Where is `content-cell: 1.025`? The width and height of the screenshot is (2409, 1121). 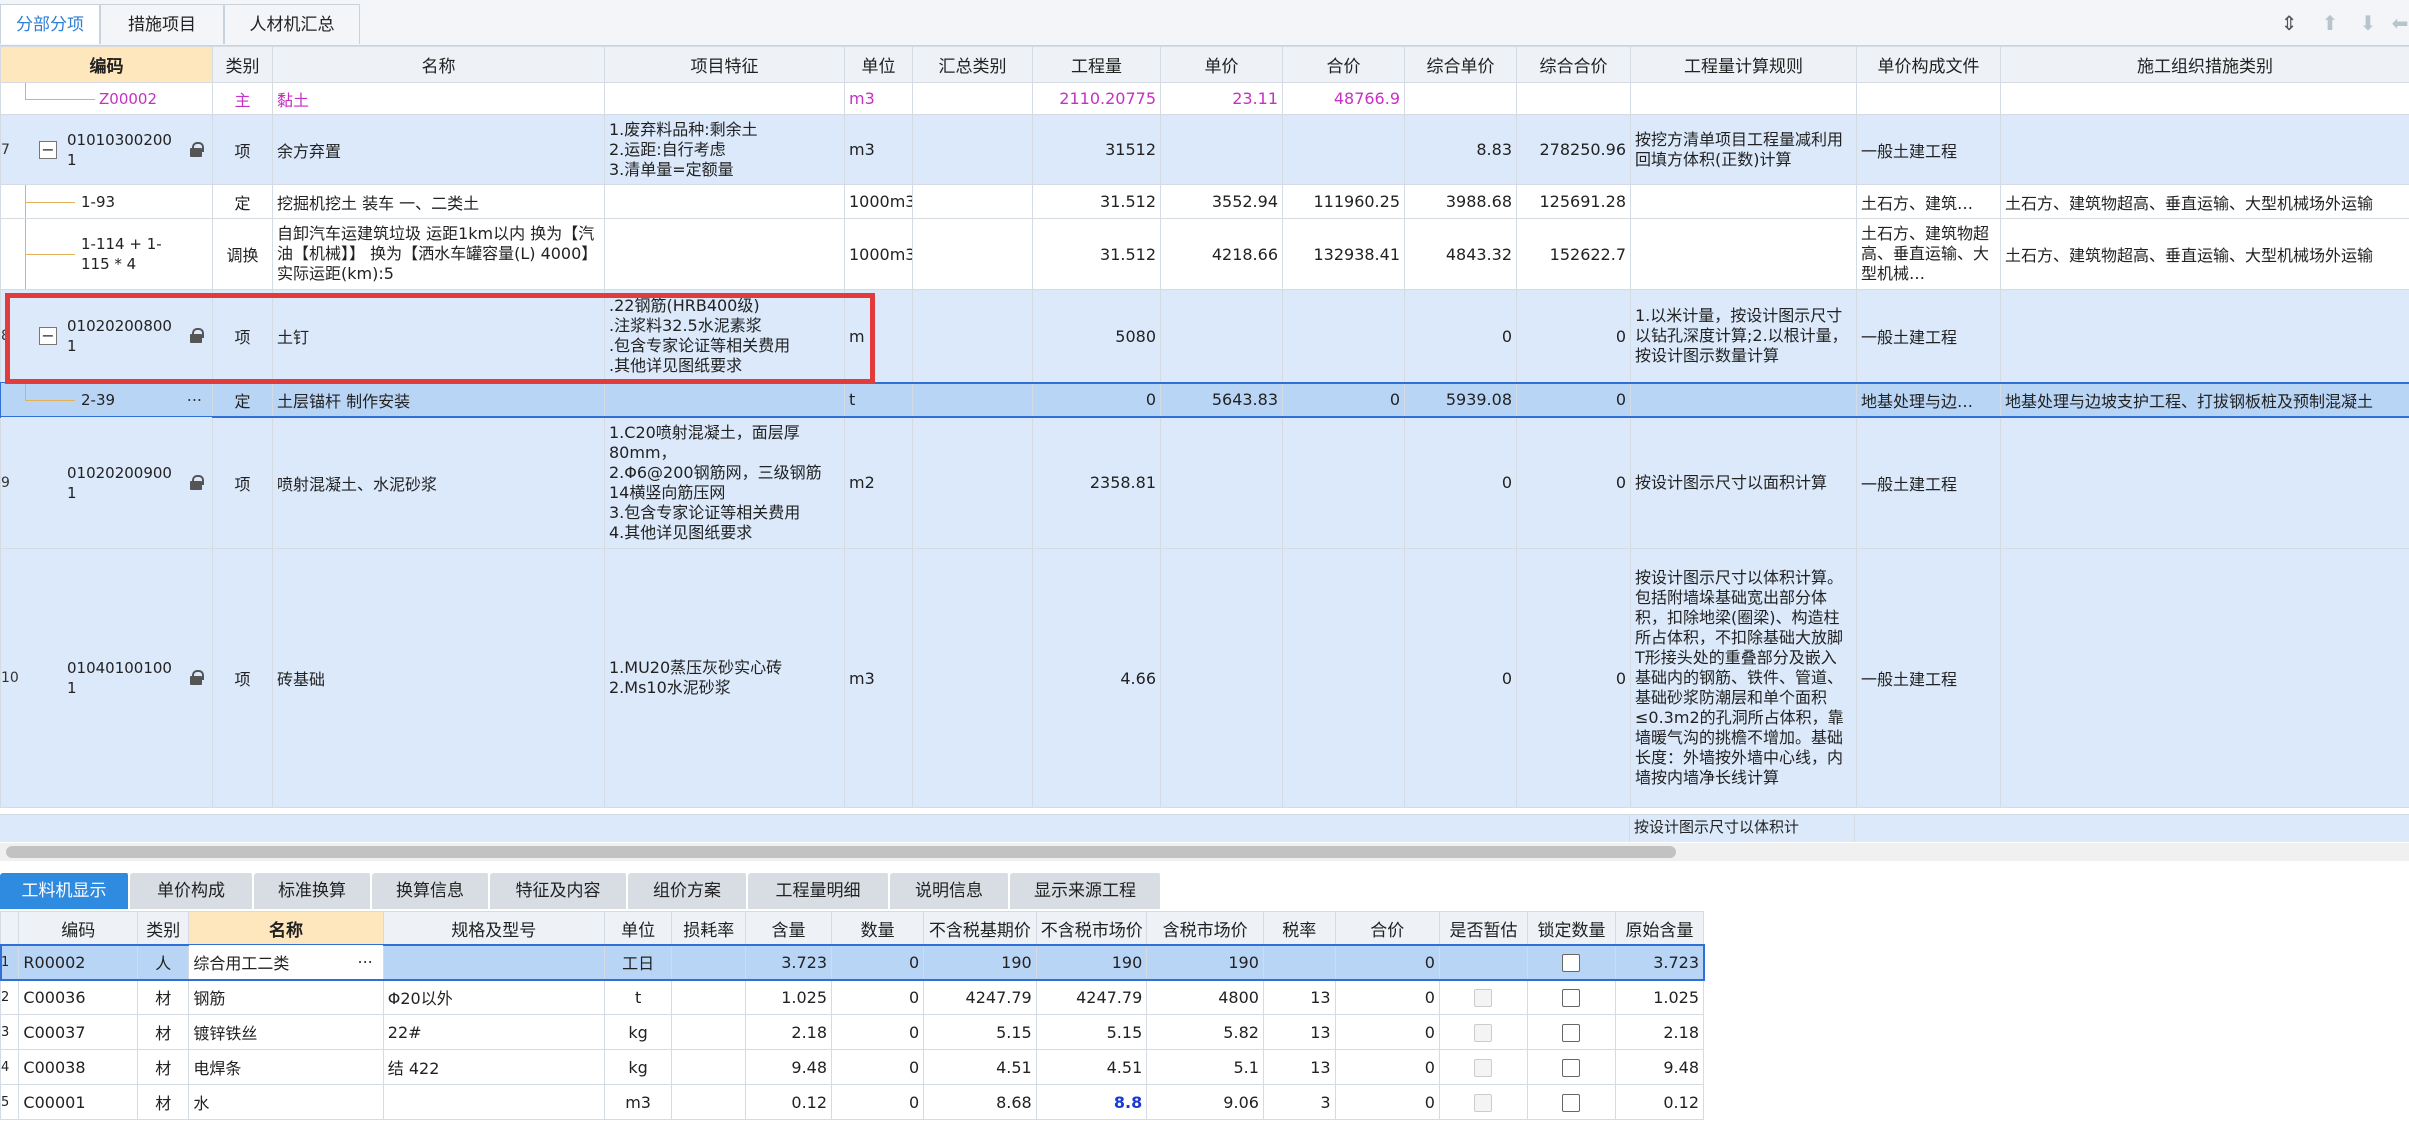 content-cell: 1.025 is located at coordinates (789, 997).